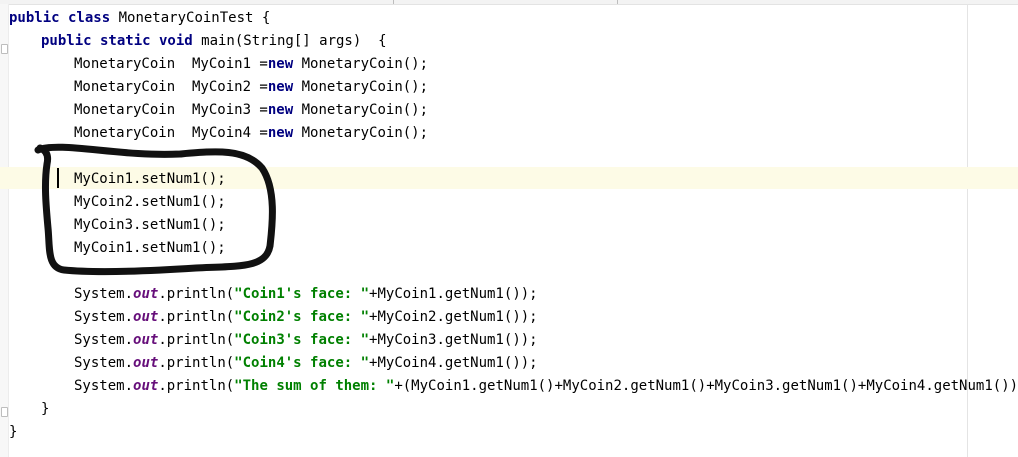 The width and height of the screenshot is (1018, 457). Describe the element at coordinates (302, 317) in the screenshot. I see `code-token: "Coin2's face: "` at that location.